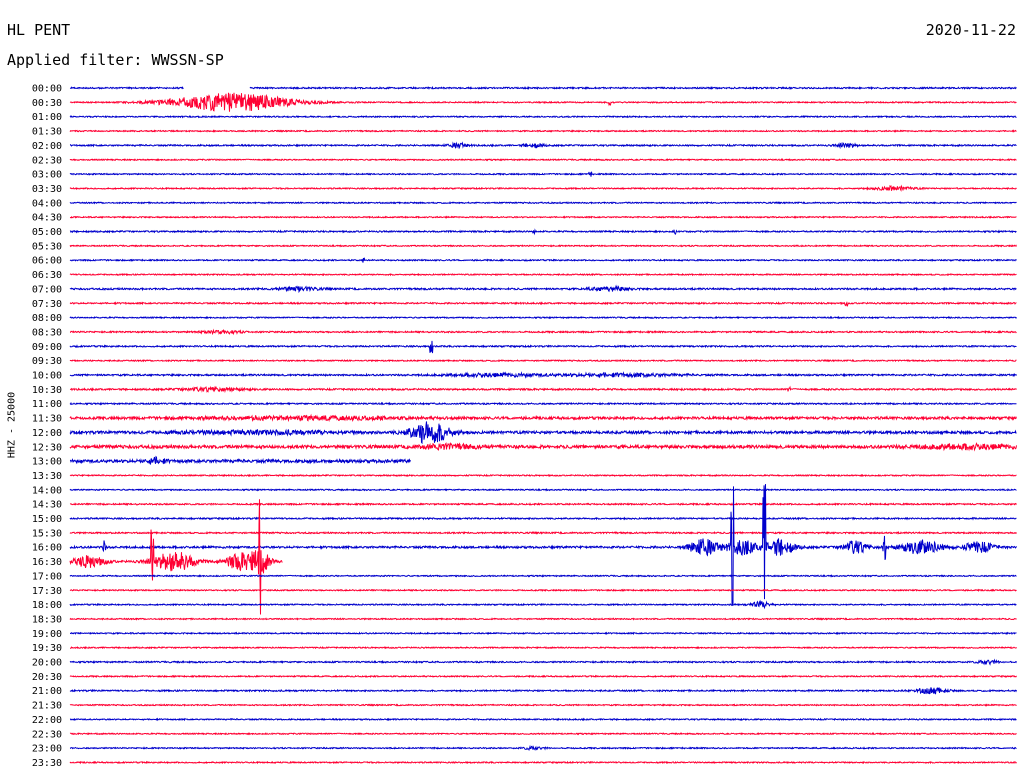 This screenshot has width=1024, height=780. Describe the element at coordinates (47, 132) in the screenshot. I see `row-time-label: 01:30` at that location.